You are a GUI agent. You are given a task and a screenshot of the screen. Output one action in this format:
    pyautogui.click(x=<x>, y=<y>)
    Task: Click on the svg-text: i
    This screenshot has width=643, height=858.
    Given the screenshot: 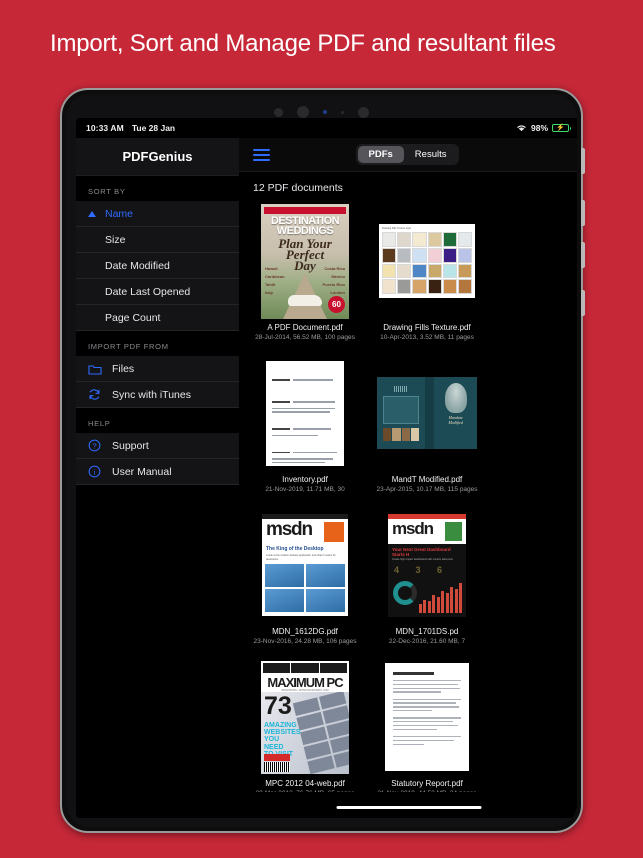 What is the action you would take?
    pyautogui.click(x=94, y=471)
    